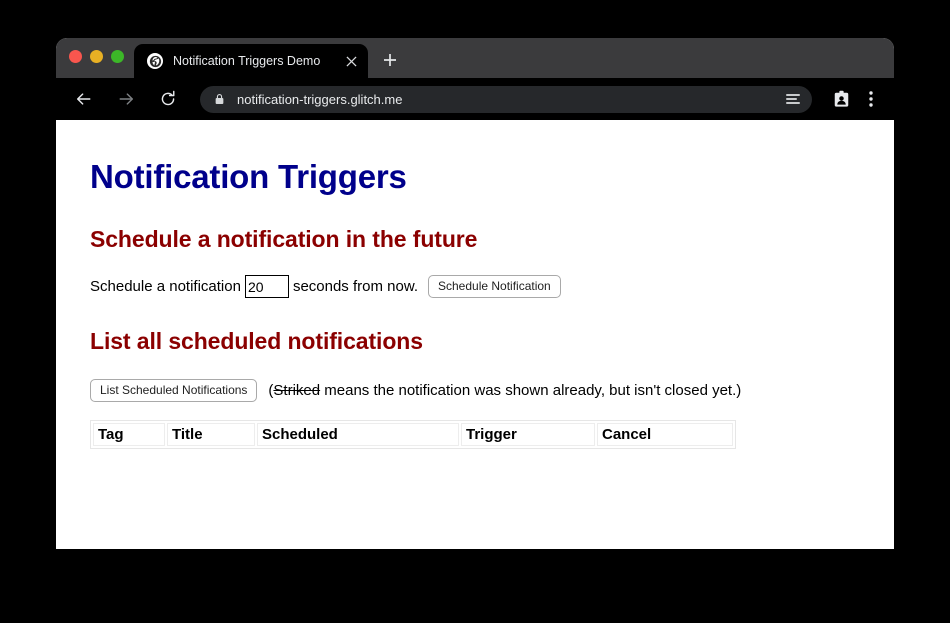  What do you see at coordinates (248, 176) in the screenshot?
I see `page-title: Notification Triggers` at bounding box center [248, 176].